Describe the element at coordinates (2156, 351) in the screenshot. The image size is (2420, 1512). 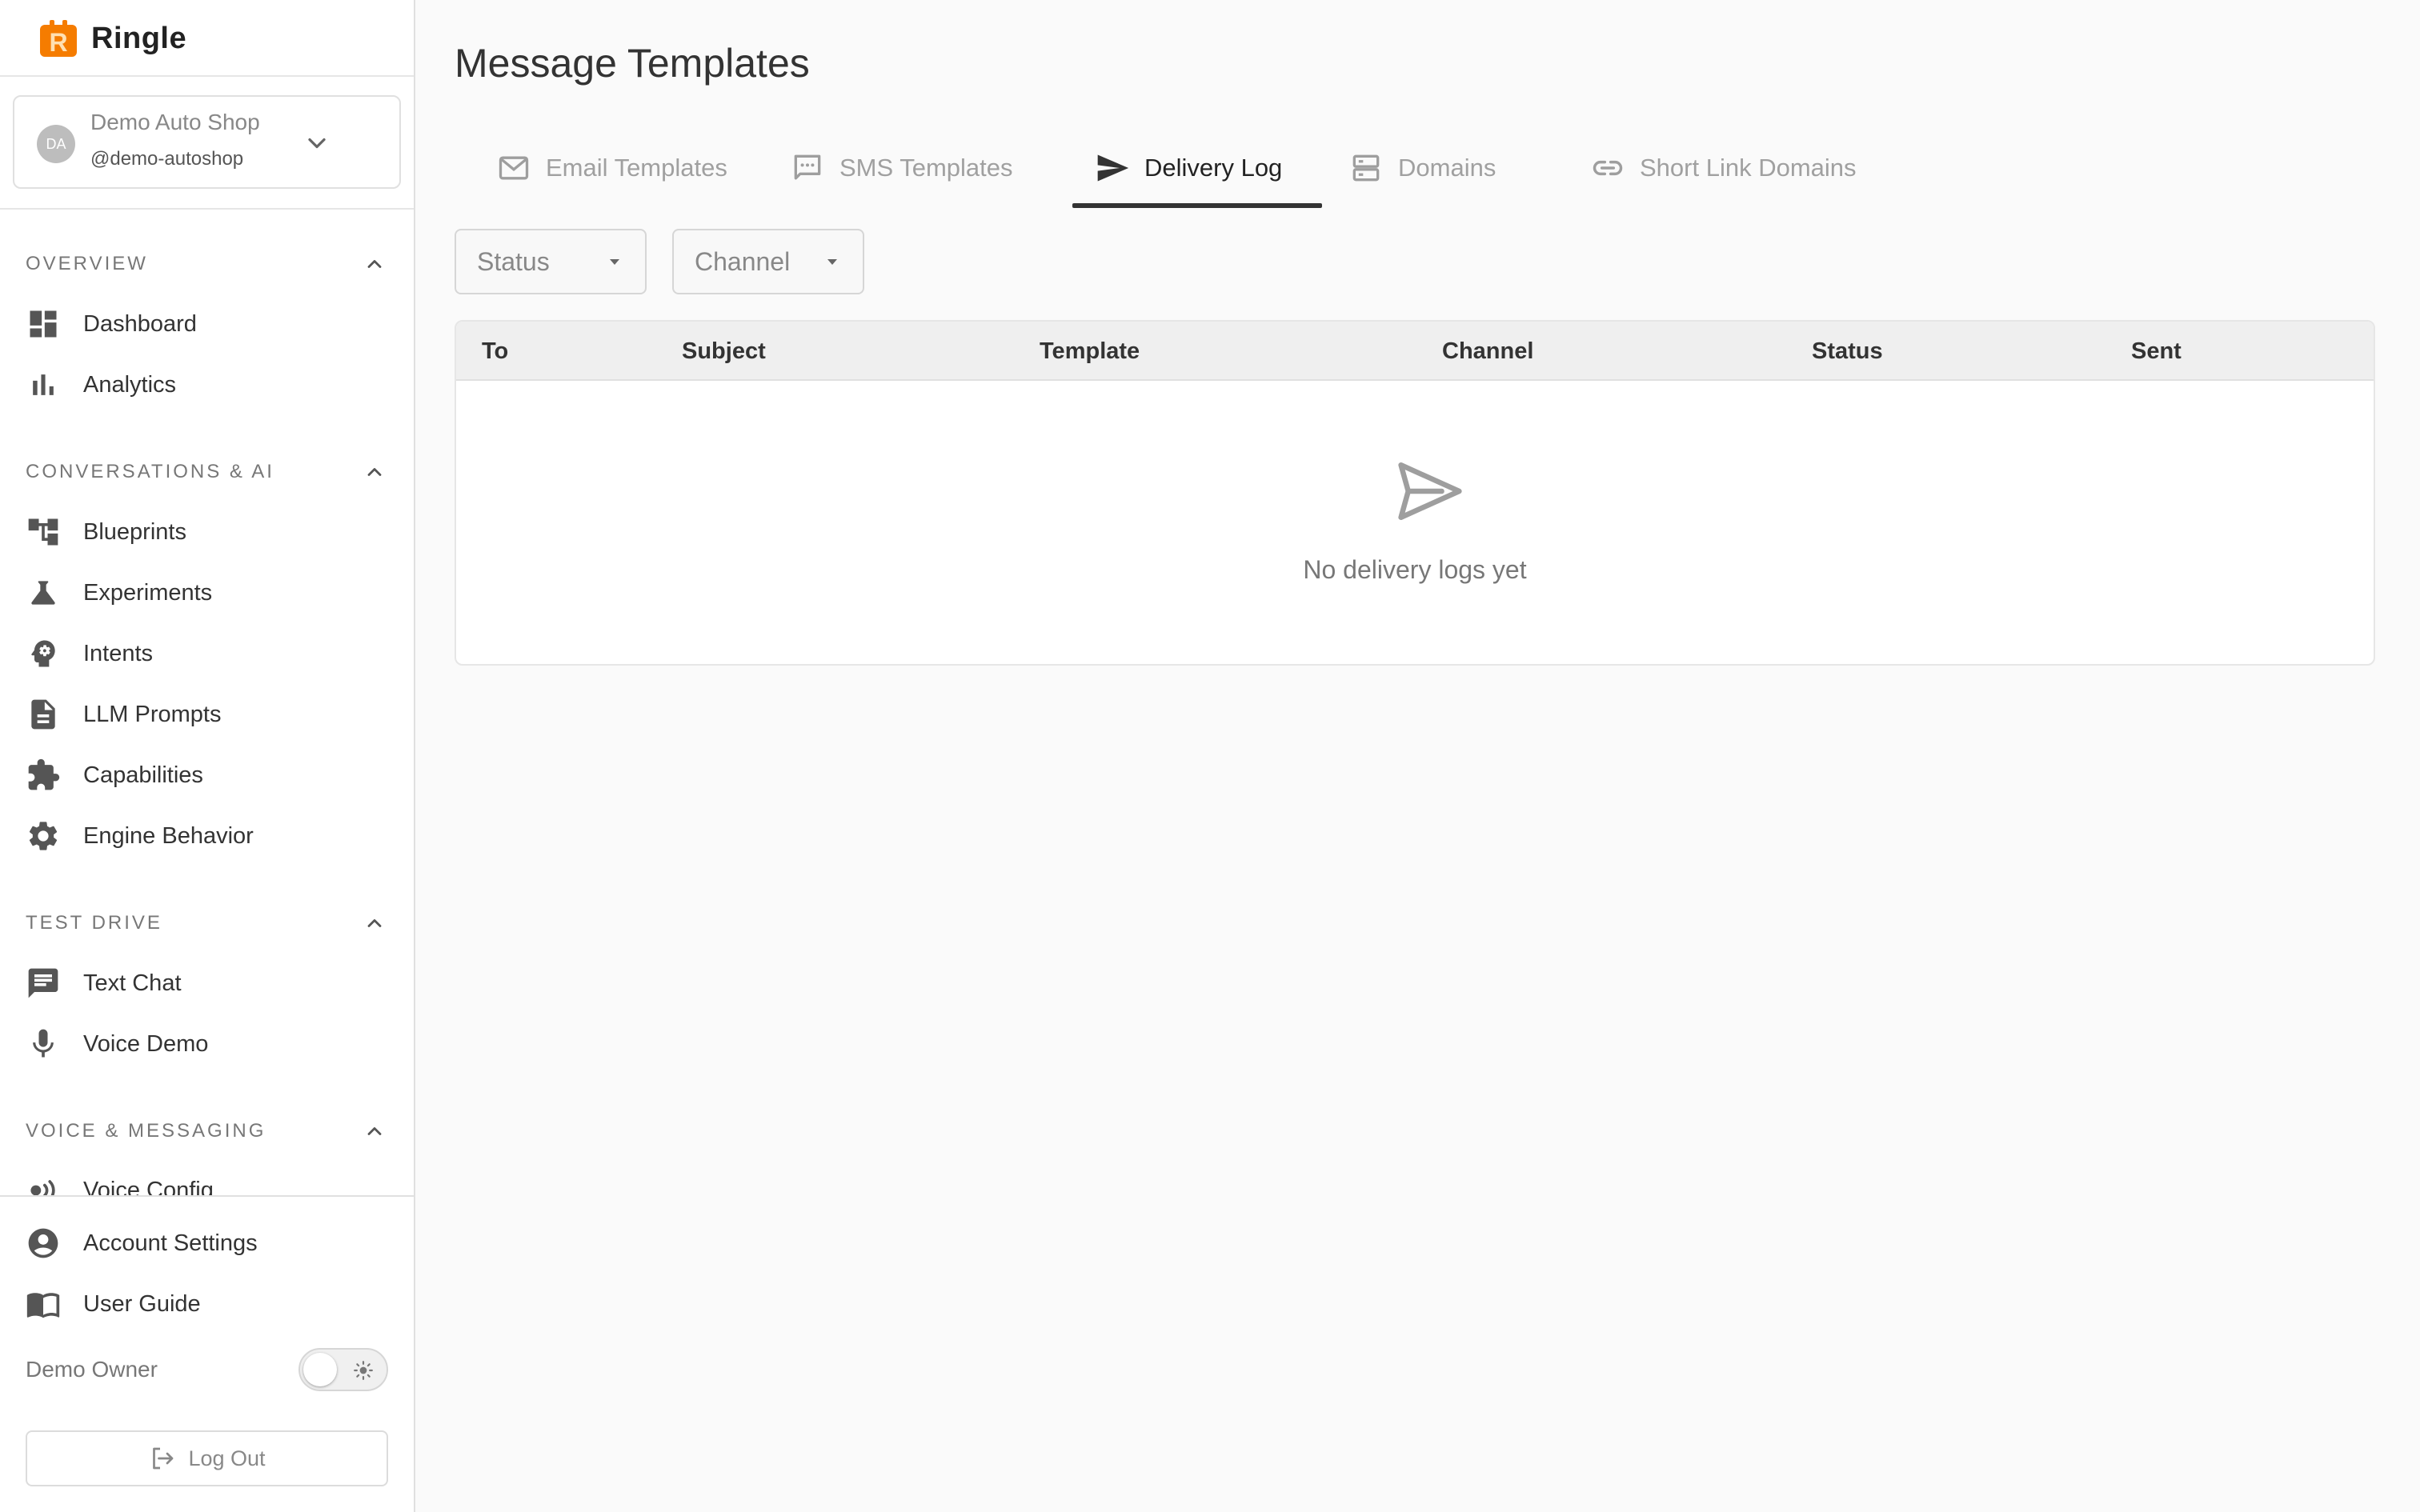
I see `column-header-sent: Sent` at that location.